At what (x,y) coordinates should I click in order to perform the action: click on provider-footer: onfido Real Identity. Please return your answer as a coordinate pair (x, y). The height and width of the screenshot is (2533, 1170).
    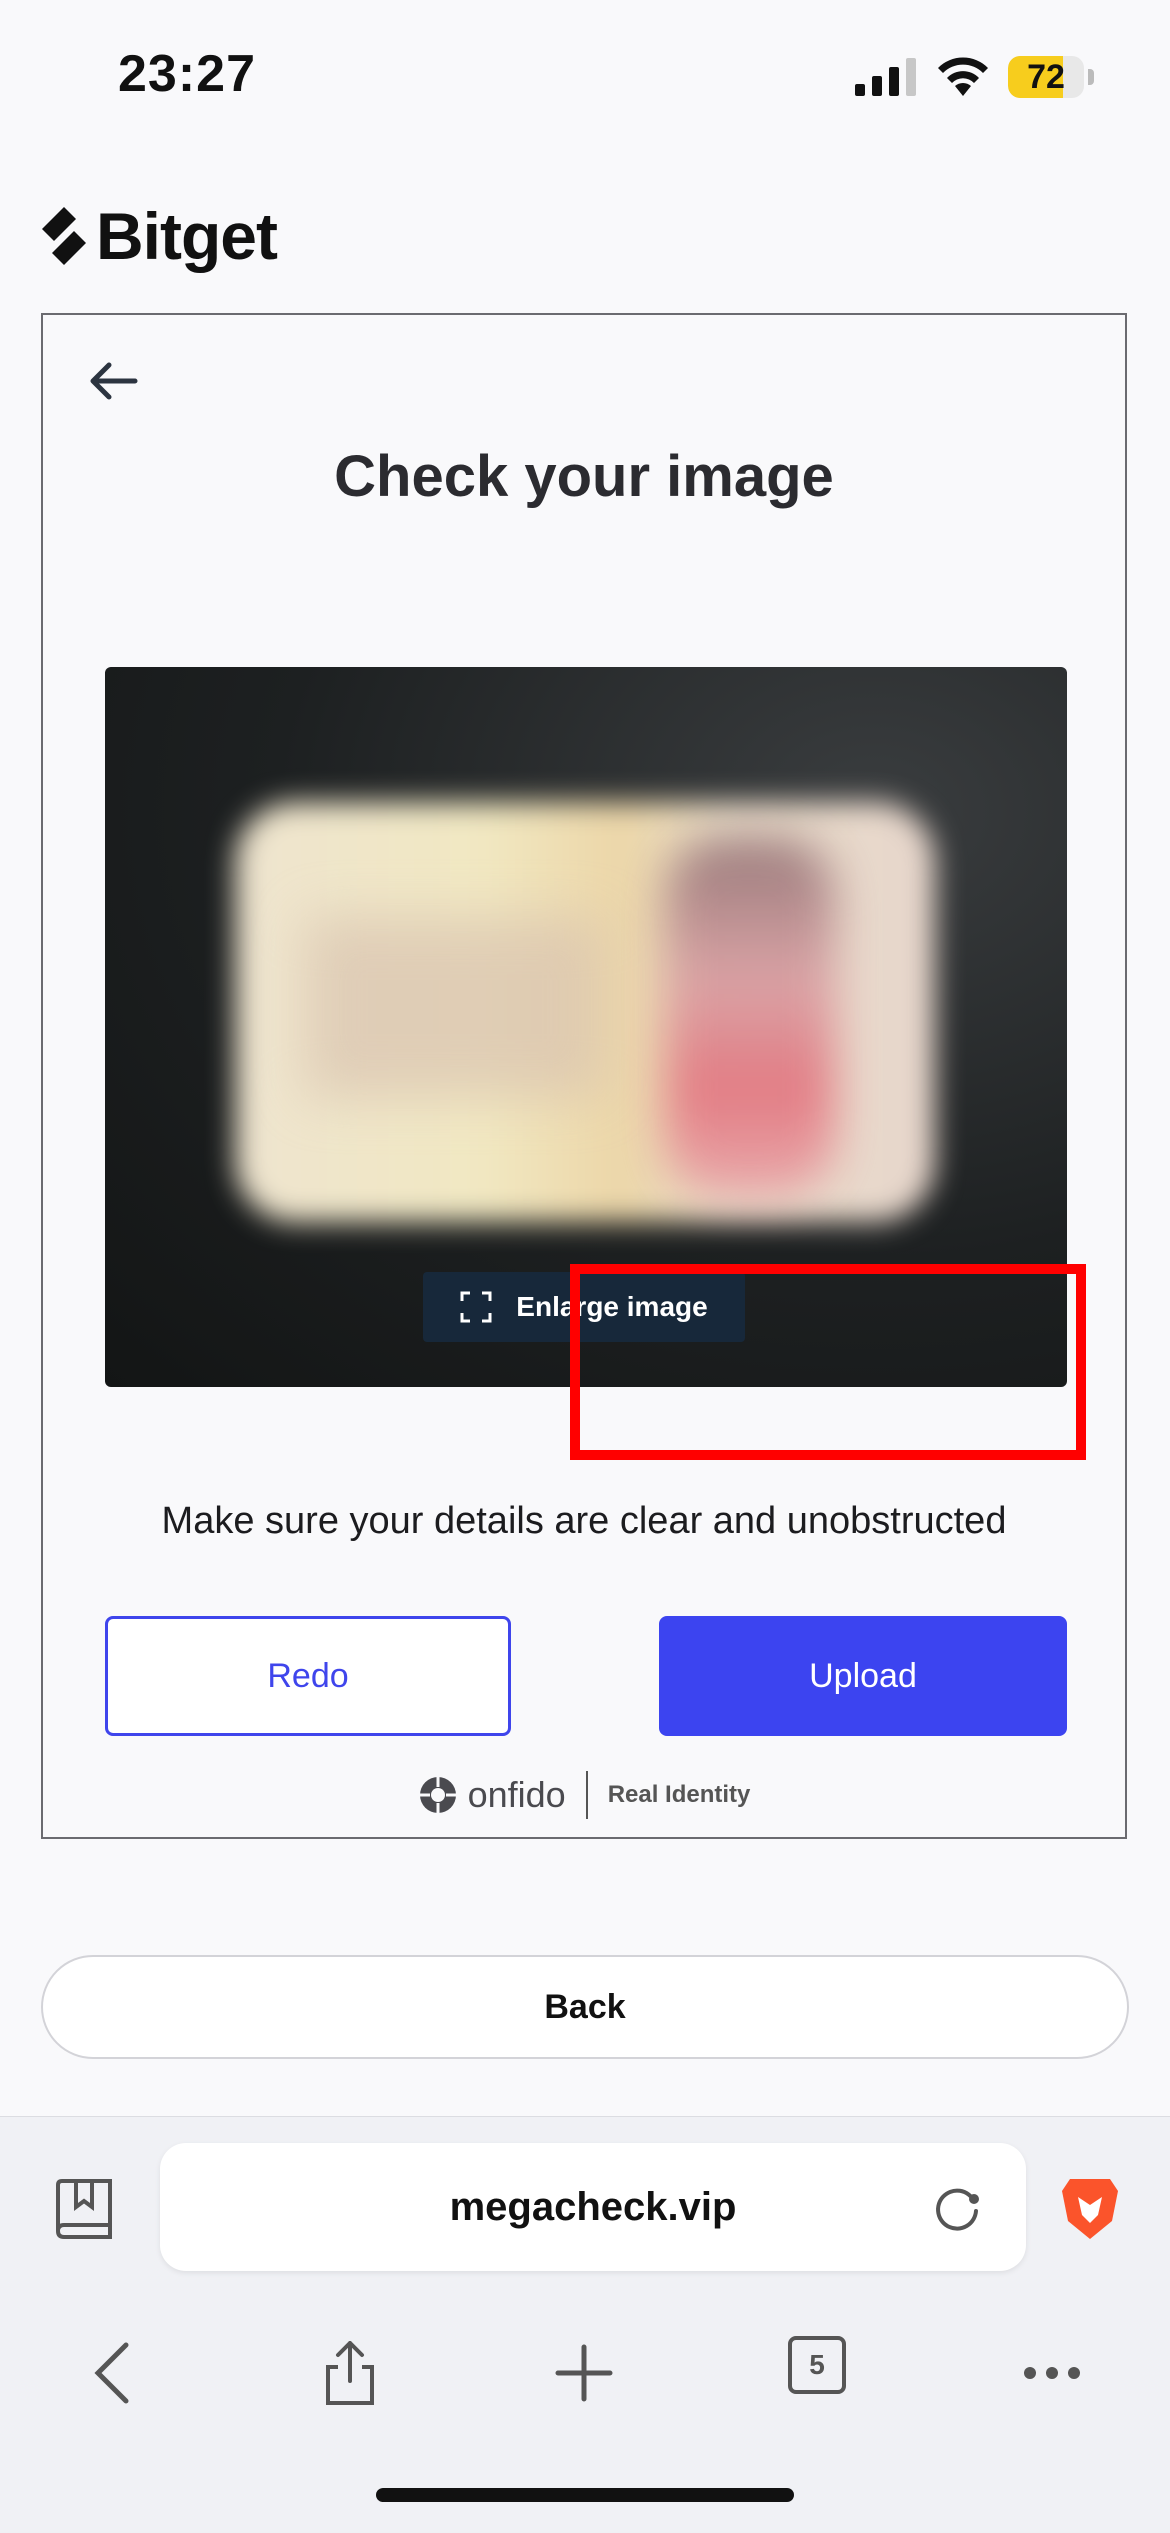
    Looking at the image, I should click on (584, 1795).